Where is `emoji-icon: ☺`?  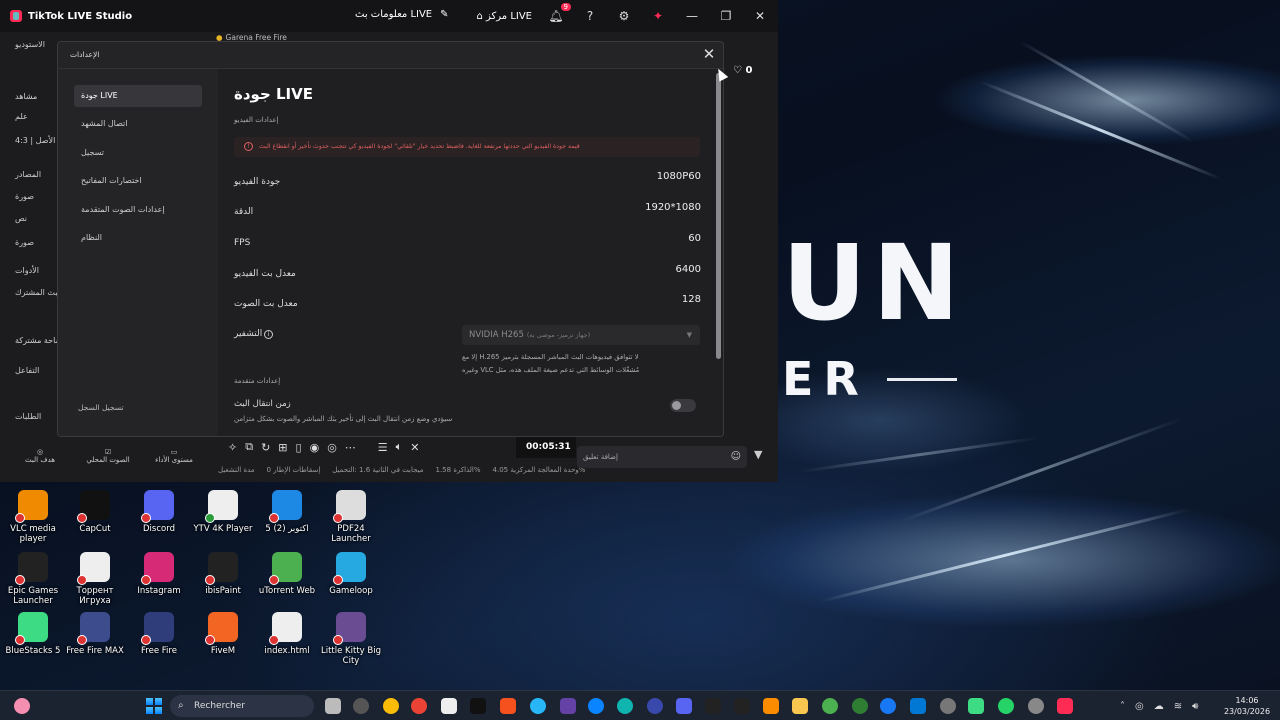 emoji-icon: ☺ is located at coordinates (736, 457).